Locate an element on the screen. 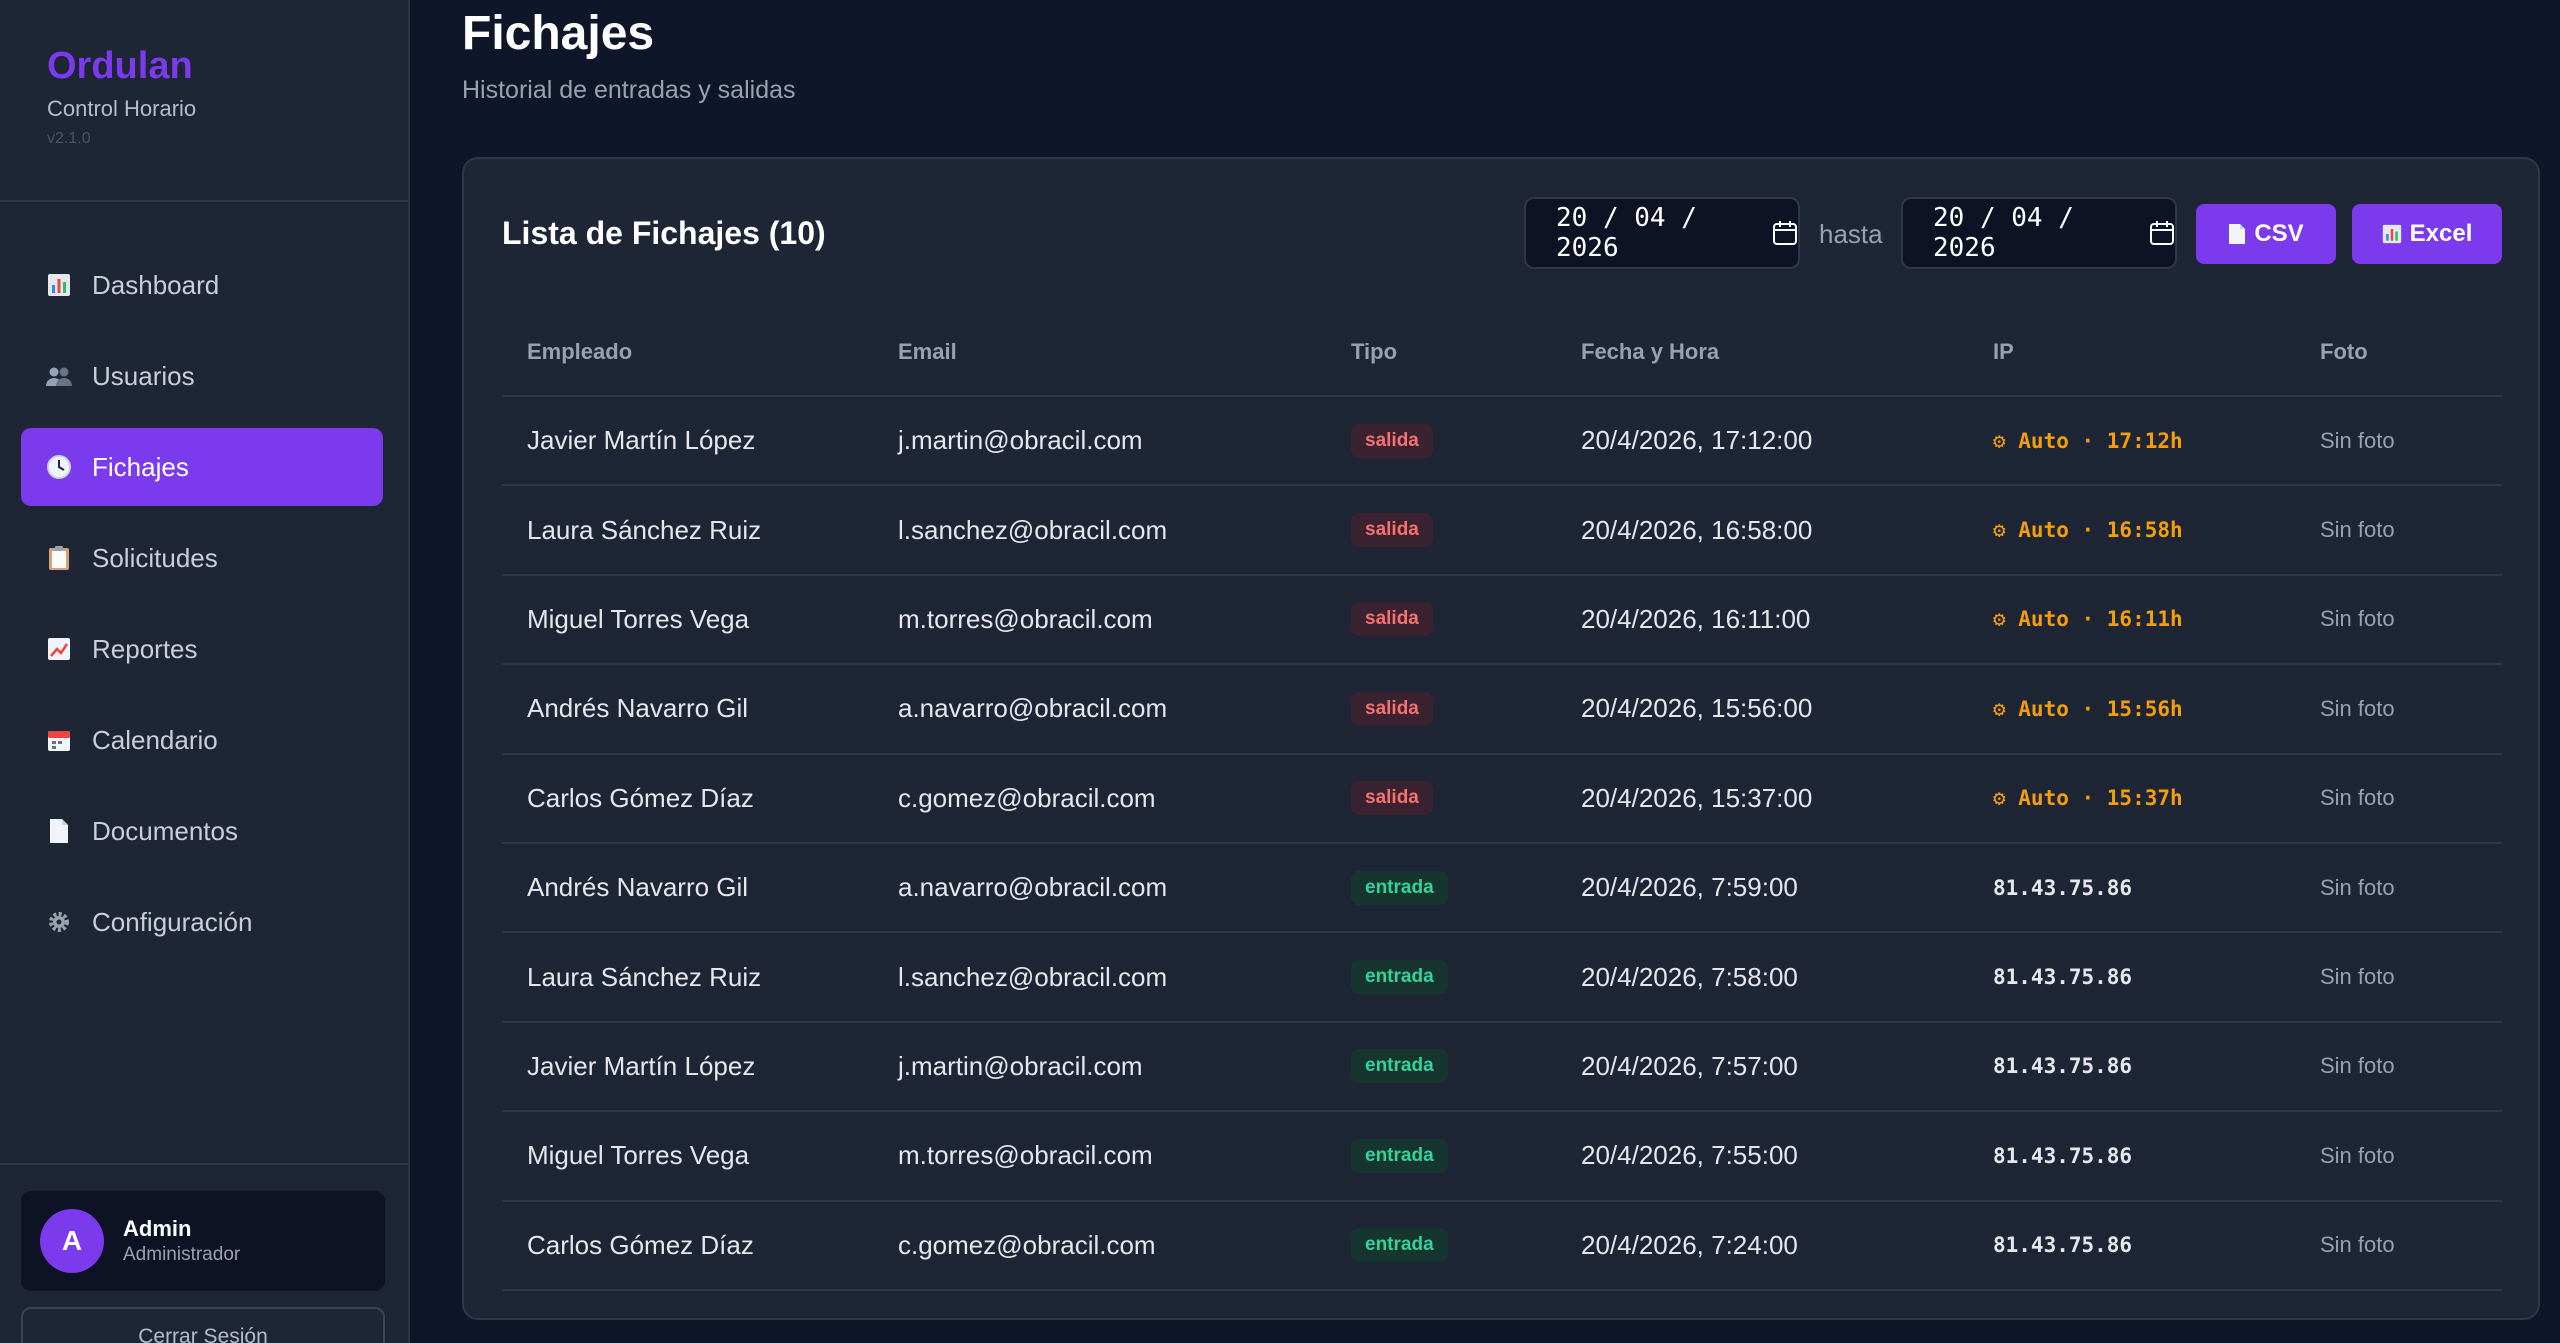 Image resolution: width=2560 pixels, height=1343 pixels. cell-fecha: 20/4/2026, 7:24:00 is located at coordinates (1689, 1244).